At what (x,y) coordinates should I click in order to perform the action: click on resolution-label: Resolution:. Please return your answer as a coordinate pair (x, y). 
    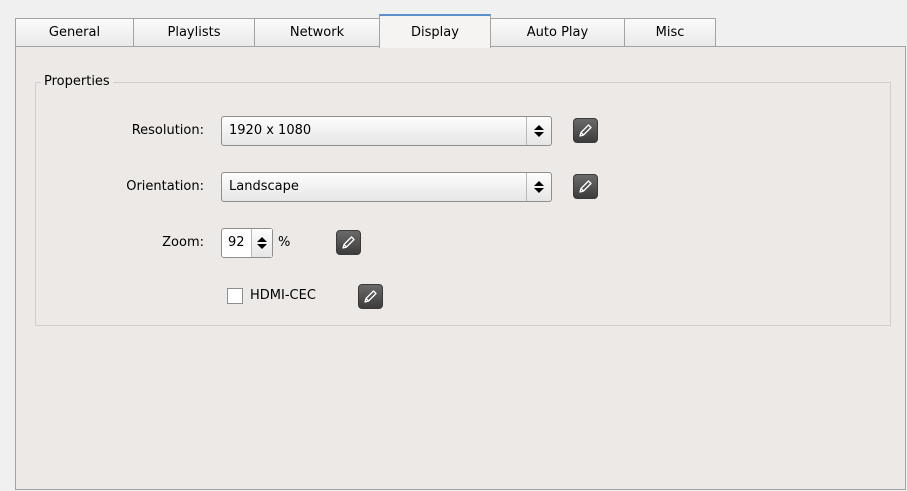
    Looking at the image, I should click on (167, 130).